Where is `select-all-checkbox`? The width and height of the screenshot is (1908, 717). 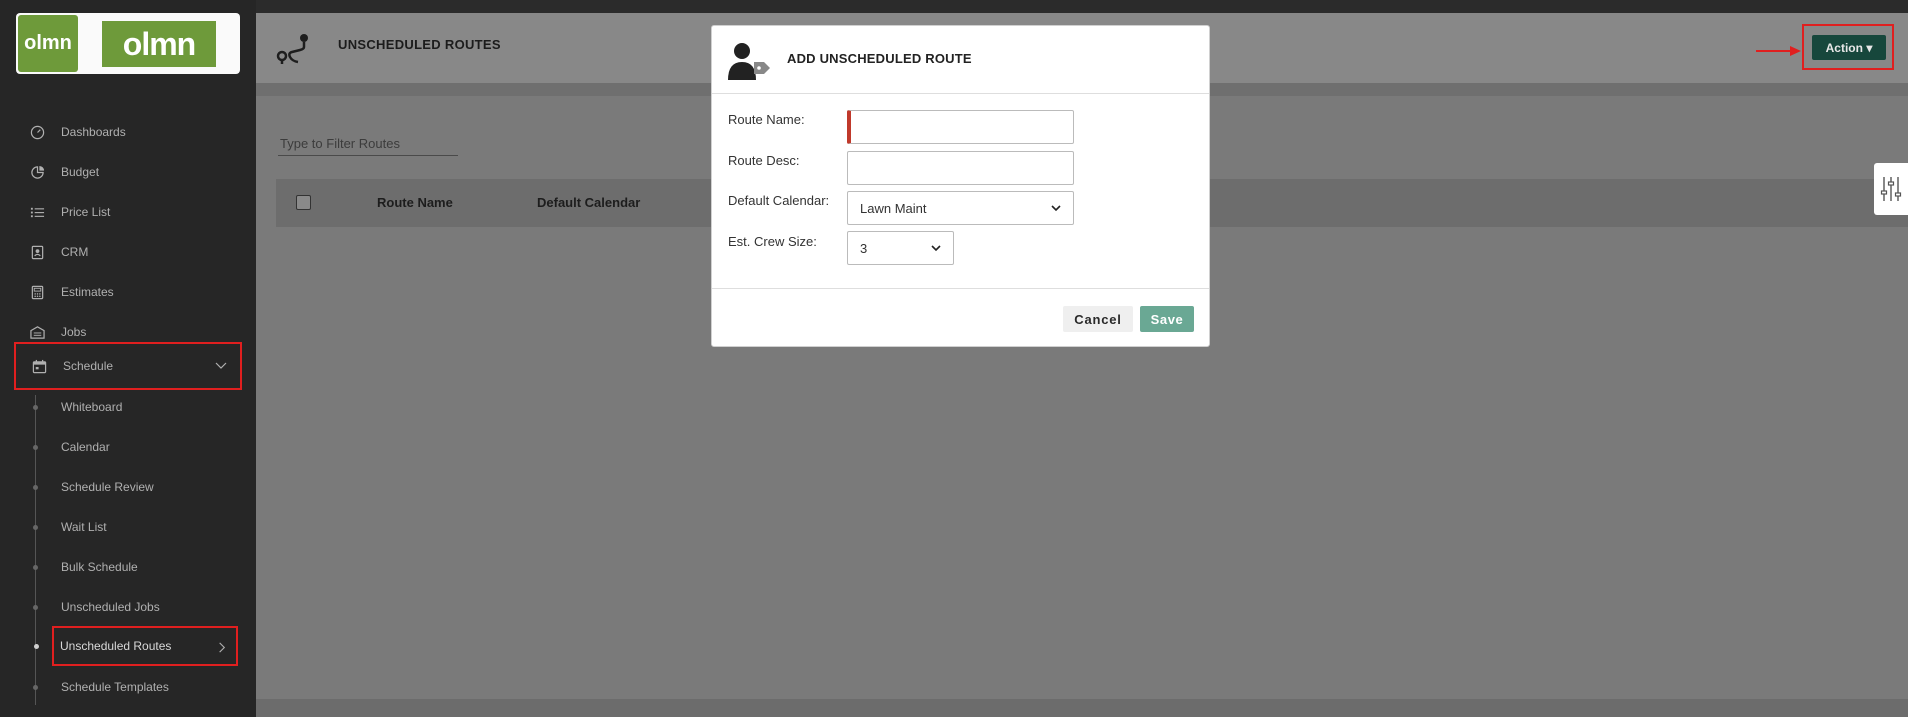
select-all-checkbox is located at coordinates (303, 202).